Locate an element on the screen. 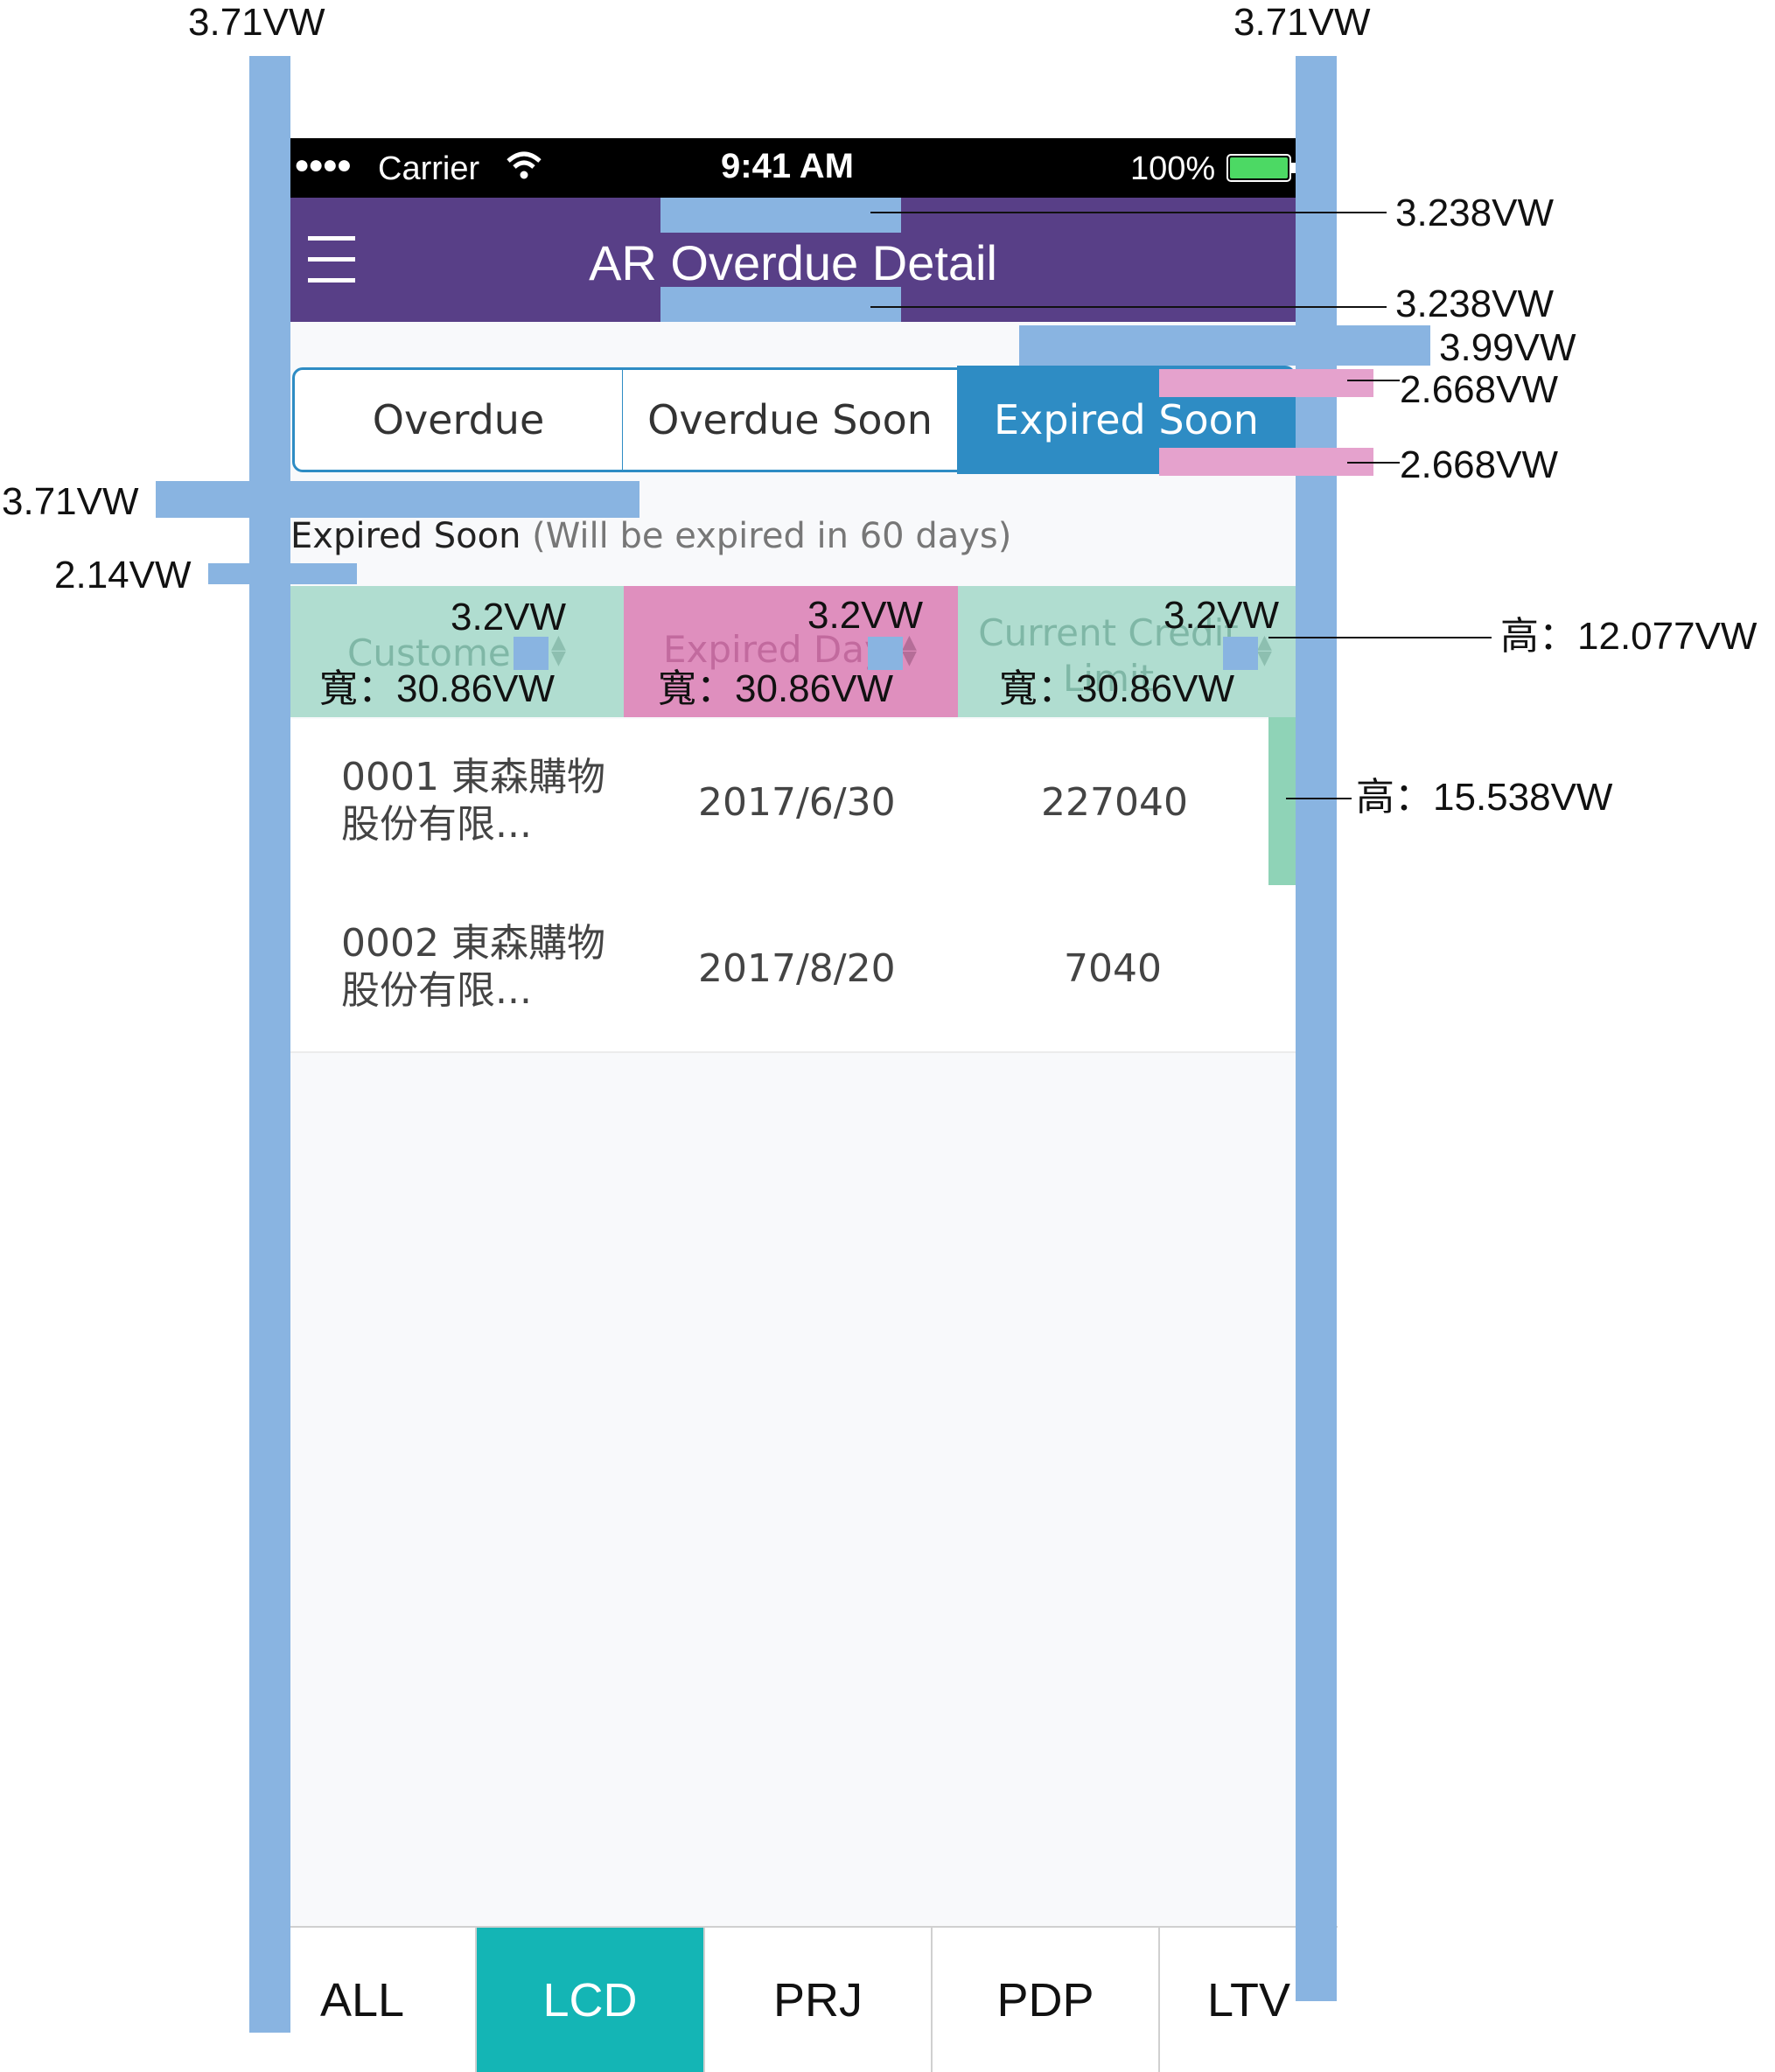 This screenshot has width=1775, height=2072. column-width-label-1: 寬：30.86VW is located at coordinates (437, 688).